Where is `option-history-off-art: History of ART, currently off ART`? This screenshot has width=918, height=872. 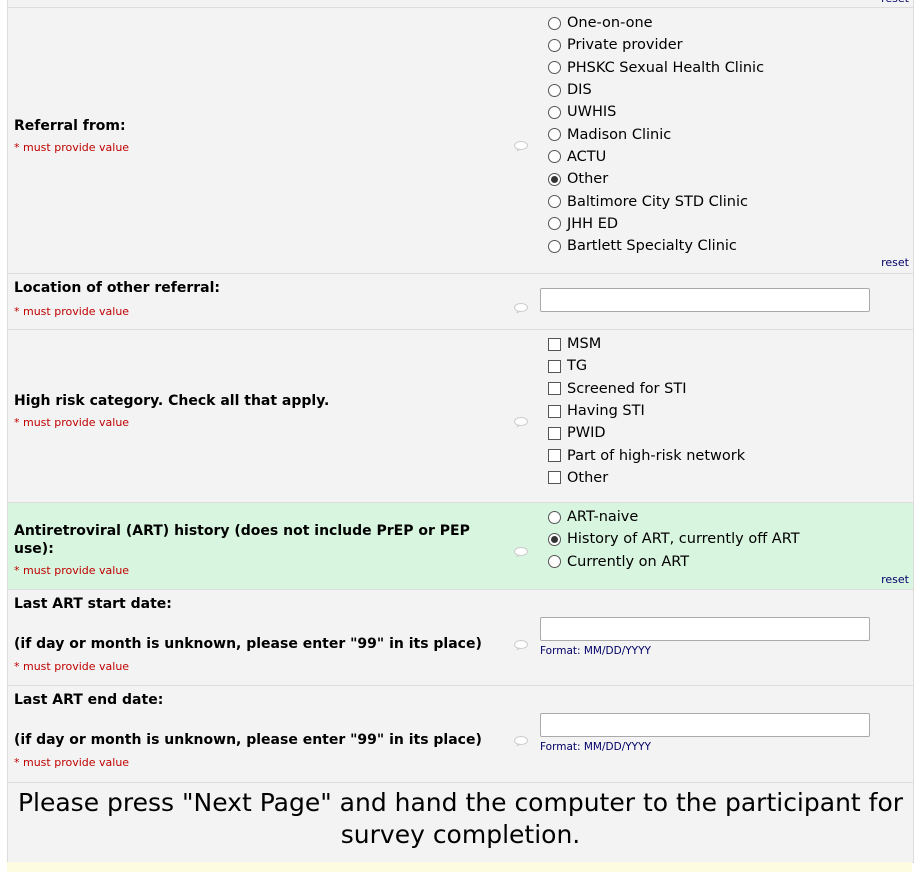
option-history-off-art: History of ART, currently off ART is located at coordinates (674, 539).